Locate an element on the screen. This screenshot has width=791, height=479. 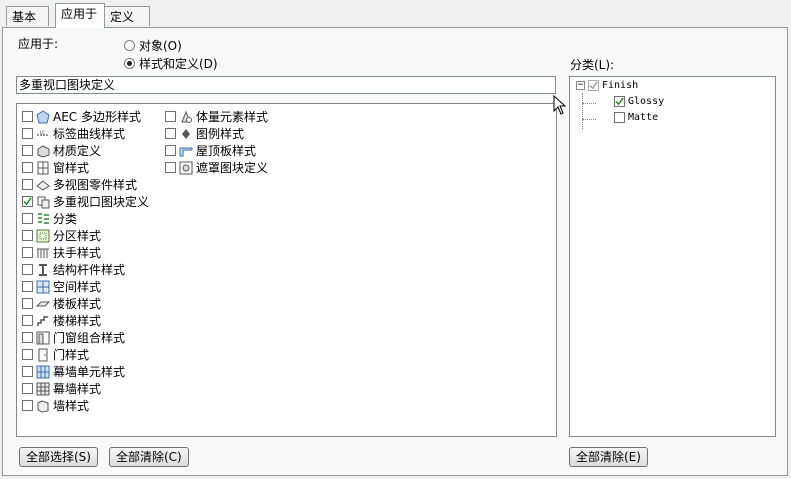
list-item-label: 材质定义 is located at coordinates (77, 151).